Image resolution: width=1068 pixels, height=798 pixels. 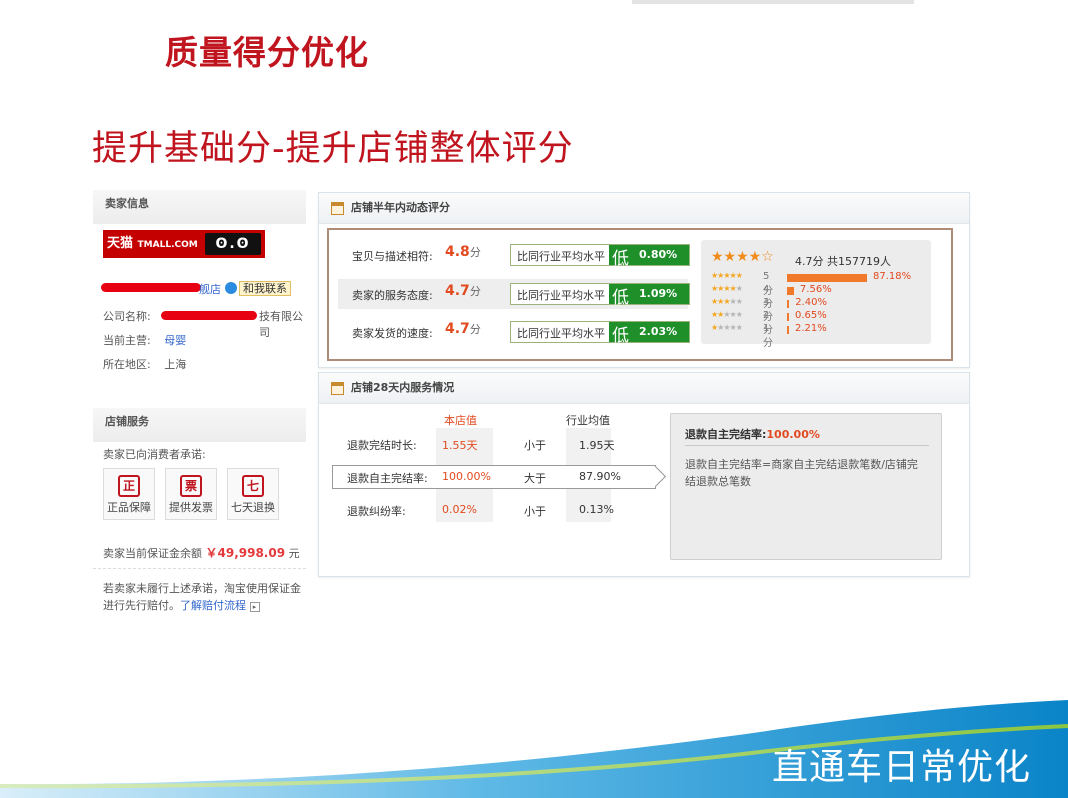 I want to click on location-value: 上海, so click(x=175, y=364).